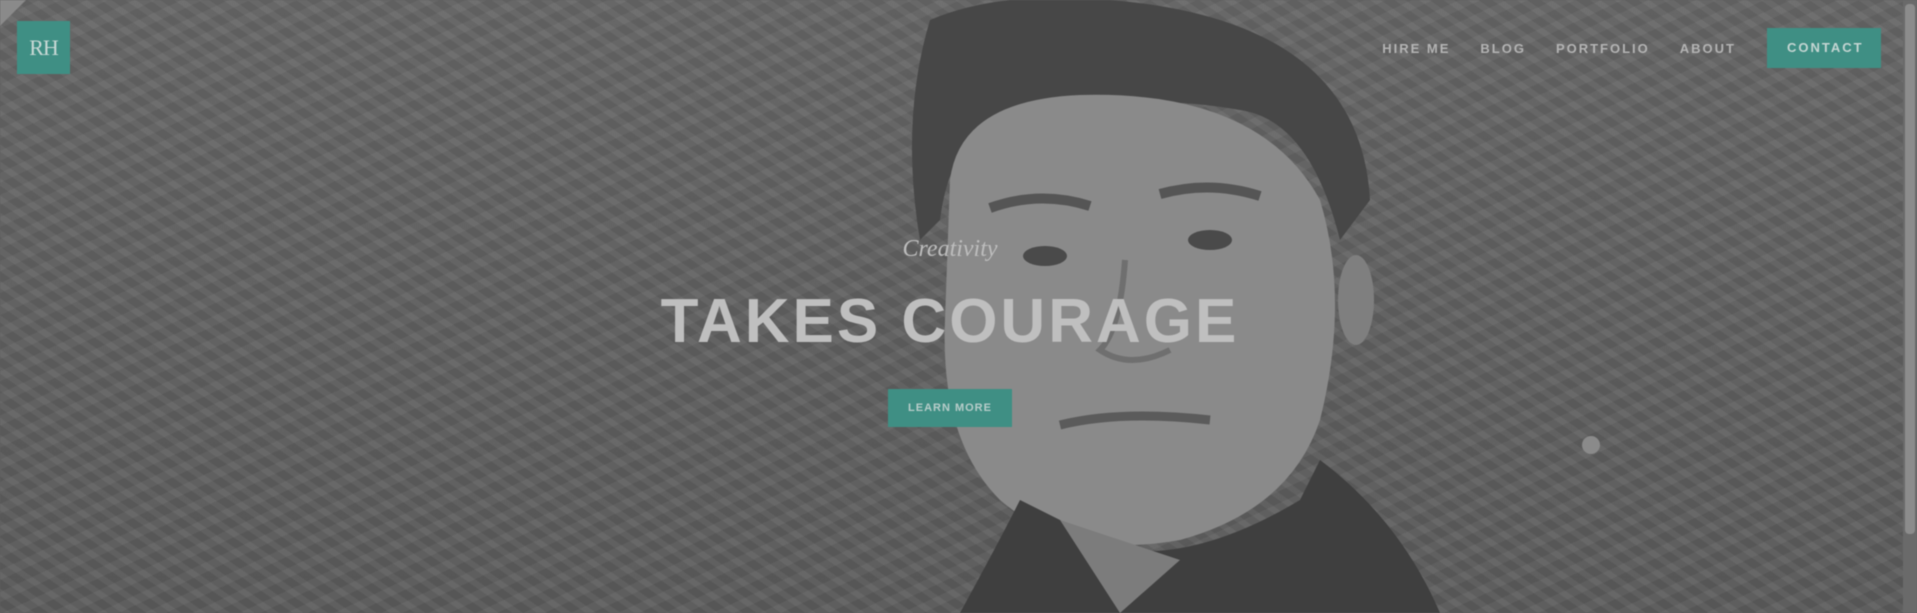  I want to click on page-scrollbar, so click(1910, 306).